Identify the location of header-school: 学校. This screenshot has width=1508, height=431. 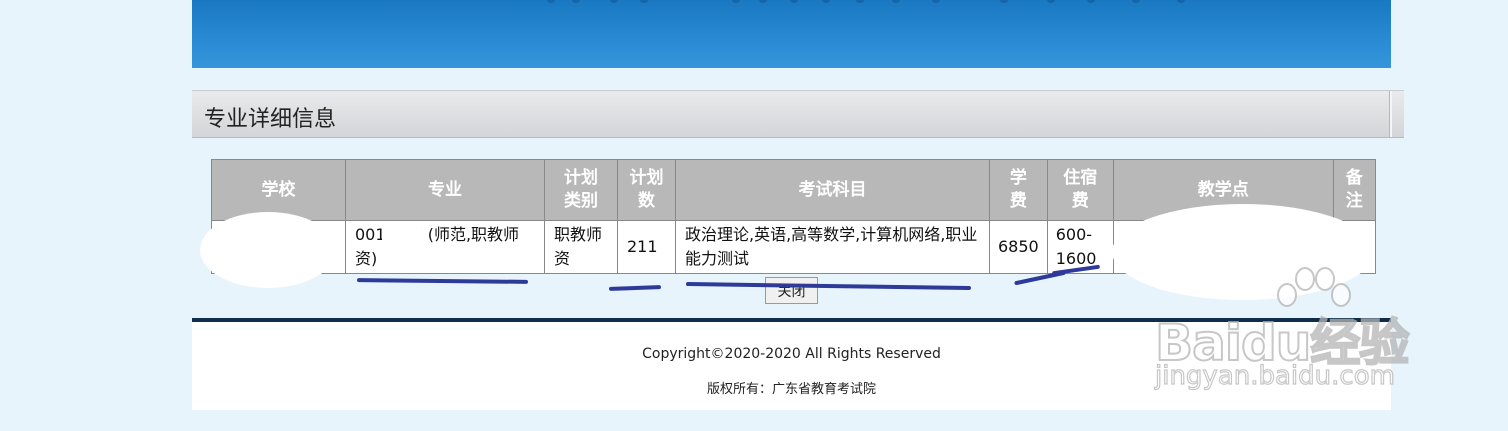
(278, 190).